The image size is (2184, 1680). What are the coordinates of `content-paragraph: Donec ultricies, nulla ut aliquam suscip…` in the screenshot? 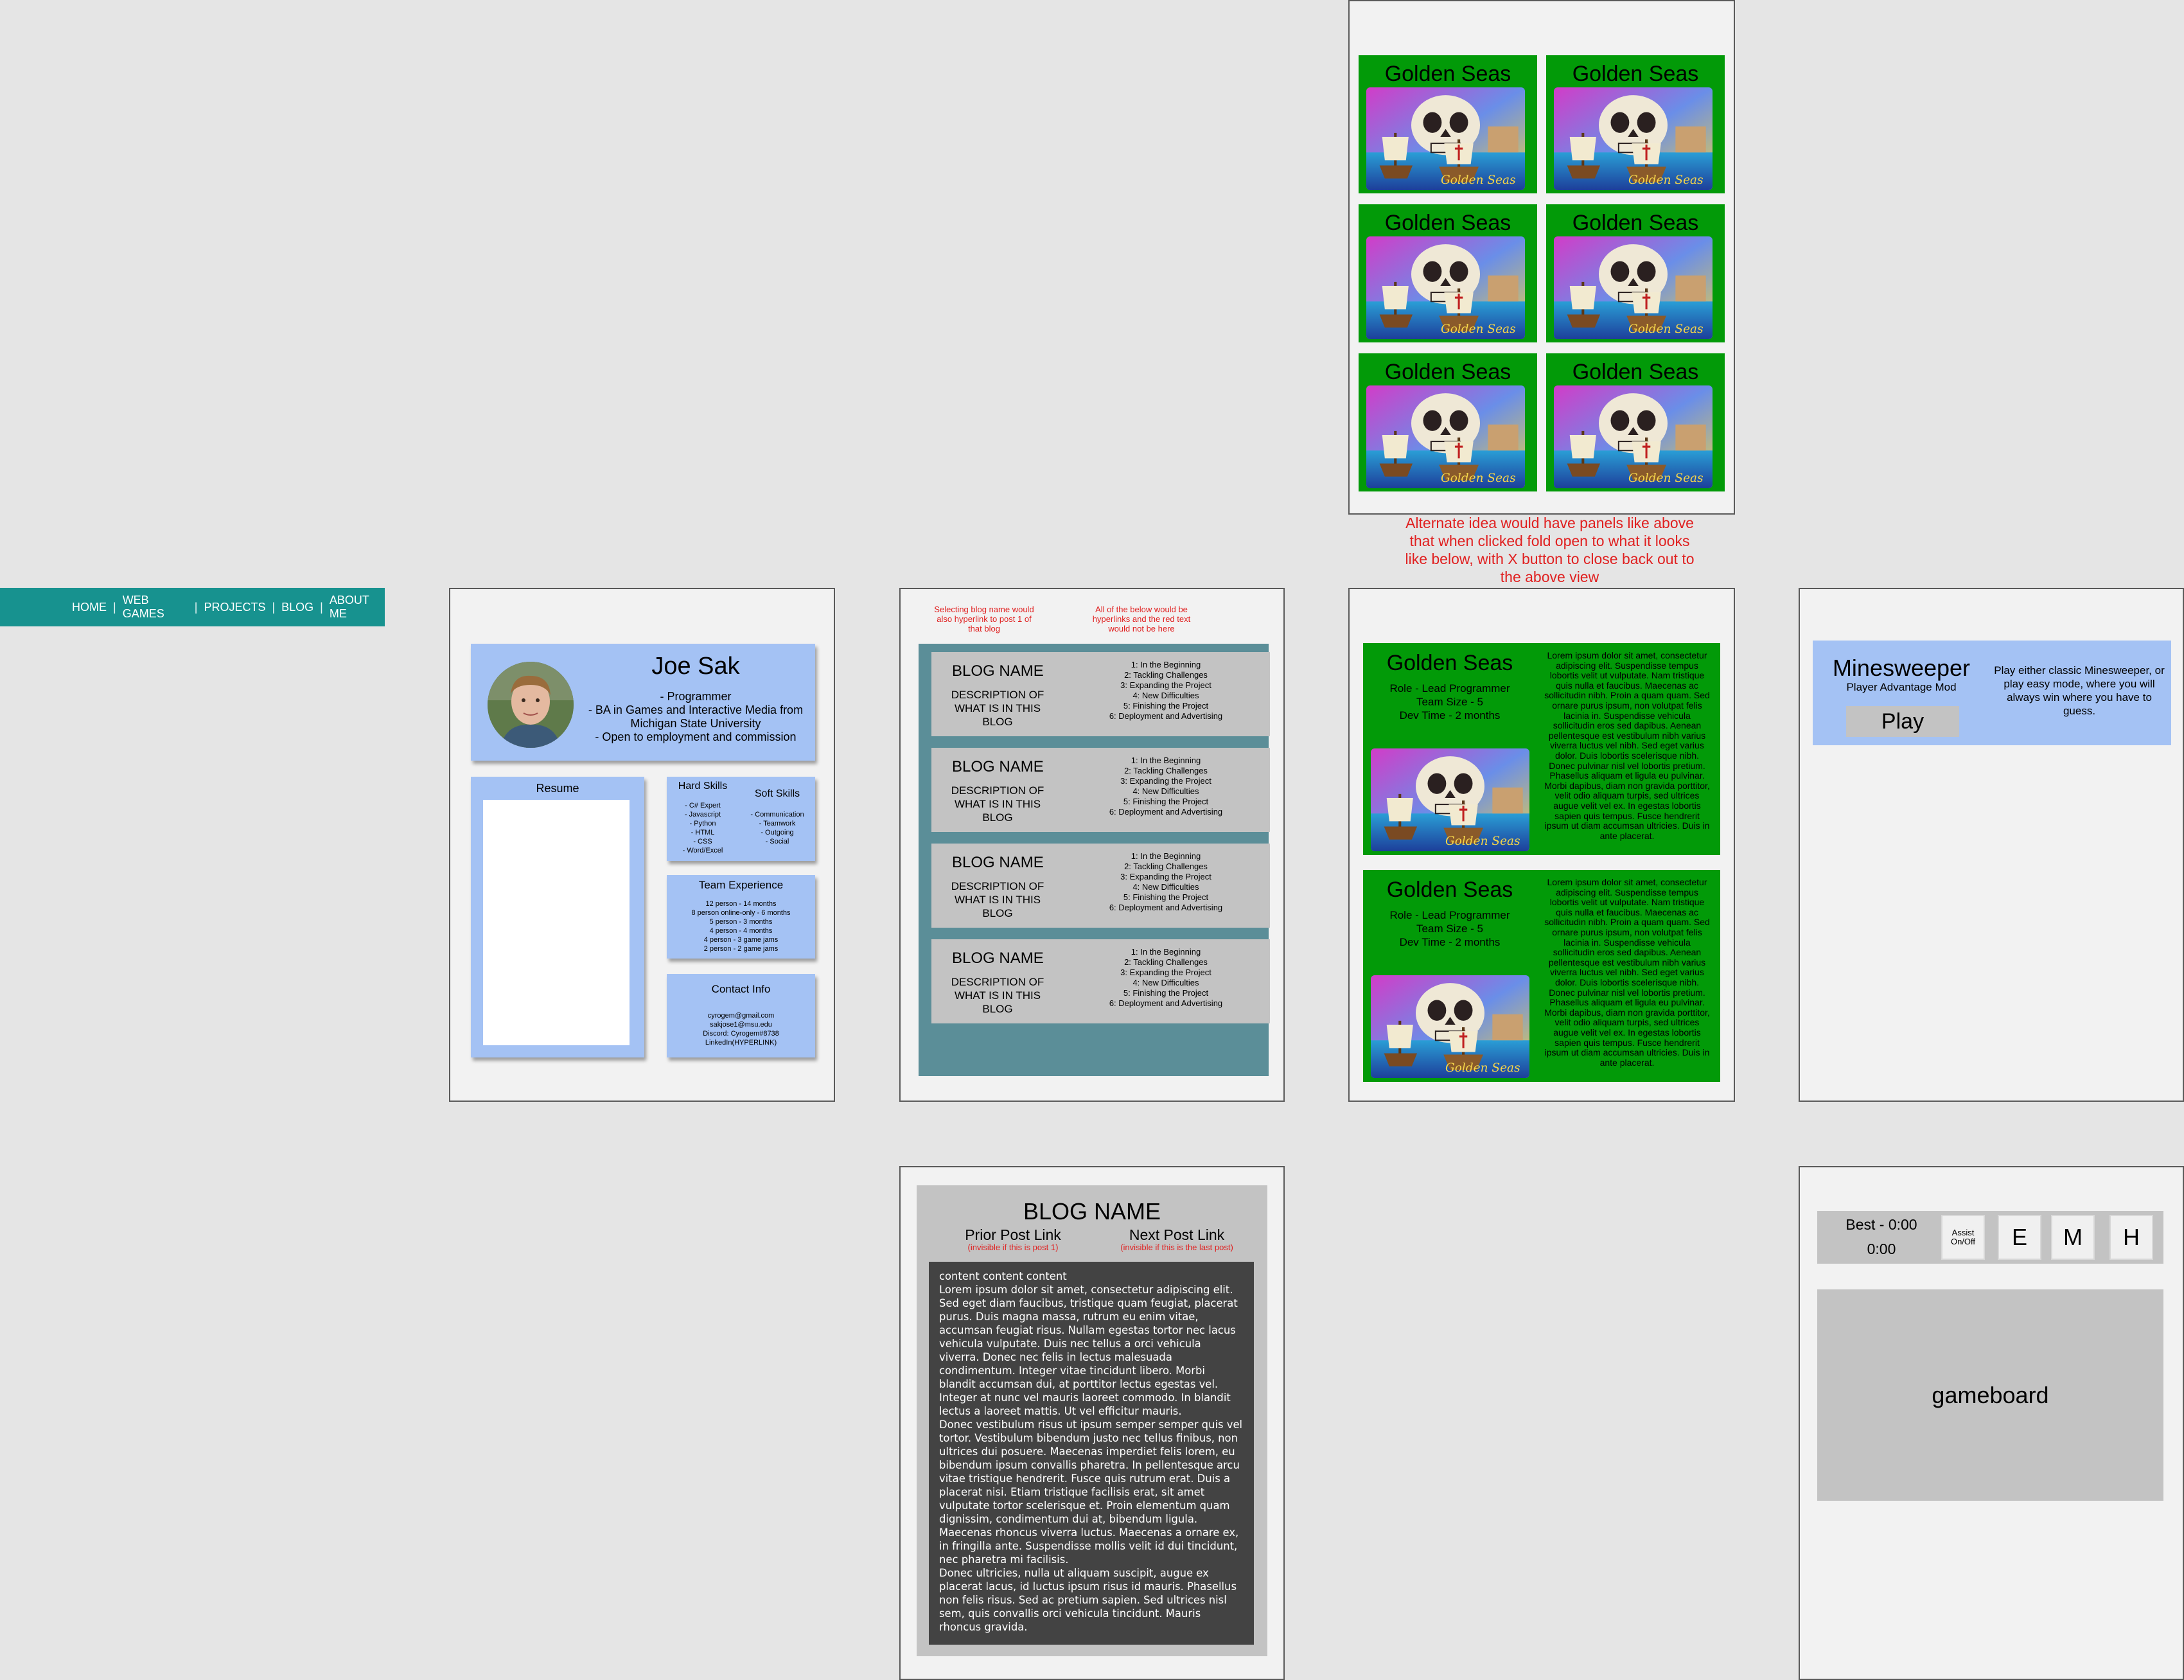 It's located at (1088, 1600).